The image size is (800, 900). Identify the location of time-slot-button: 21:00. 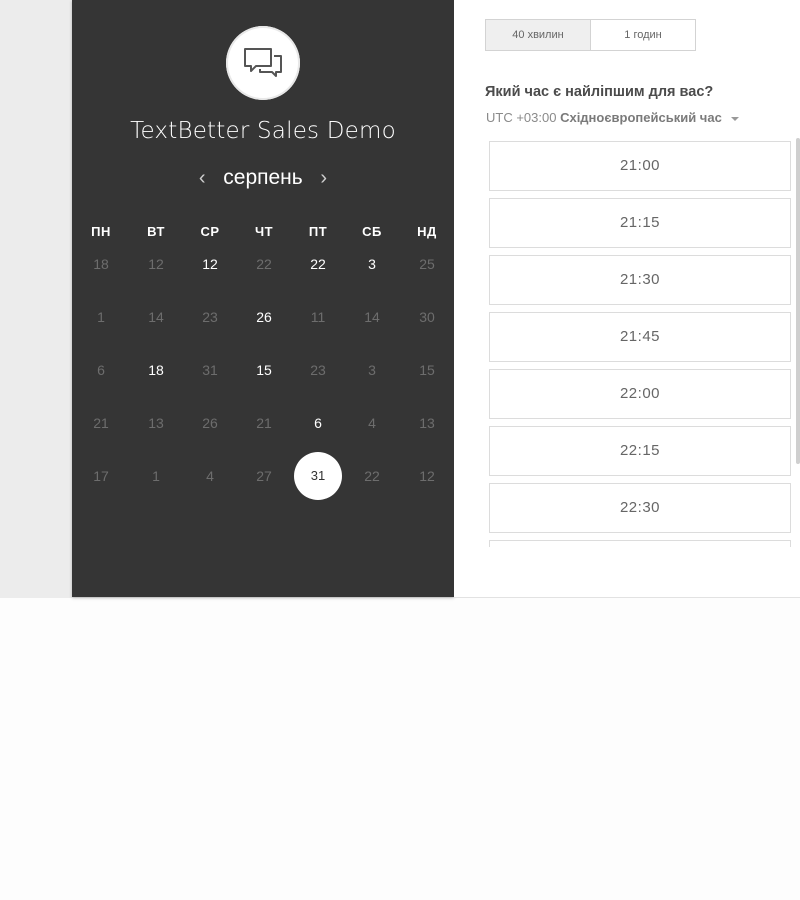
(640, 166).